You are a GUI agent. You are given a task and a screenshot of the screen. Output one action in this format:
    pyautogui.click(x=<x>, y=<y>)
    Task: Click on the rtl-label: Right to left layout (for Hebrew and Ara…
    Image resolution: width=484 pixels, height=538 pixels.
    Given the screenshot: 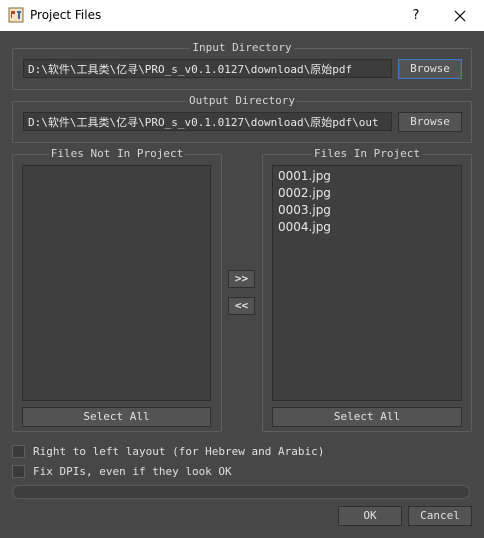 What is the action you would take?
    pyautogui.click(x=179, y=451)
    